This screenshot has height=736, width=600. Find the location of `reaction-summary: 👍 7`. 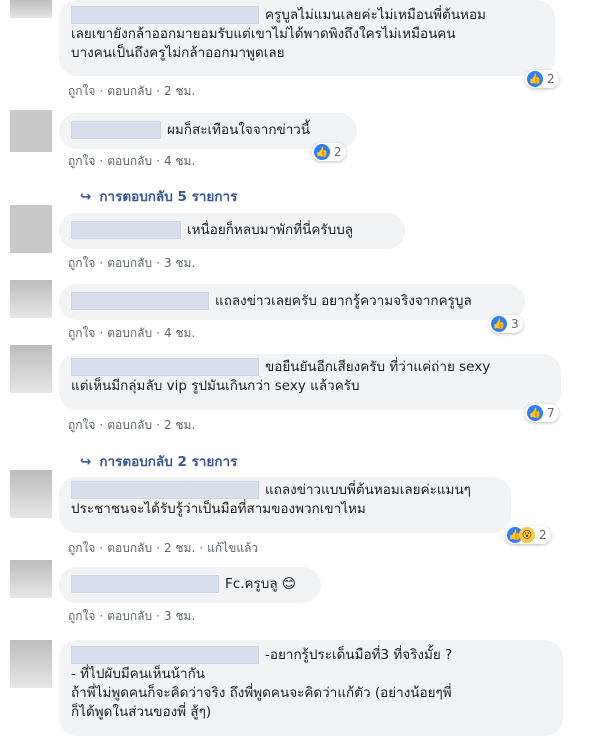

reaction-summary: 👍 7 is located at coordinates (542, 413).